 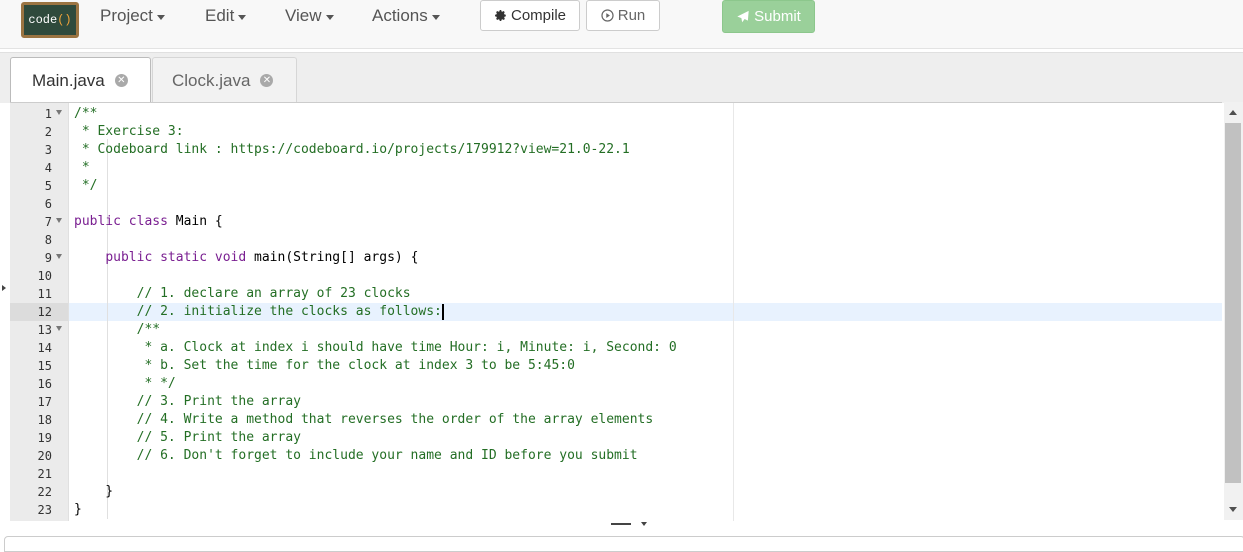 I want to click on logo-paren: (), so click(x=64, y=20).